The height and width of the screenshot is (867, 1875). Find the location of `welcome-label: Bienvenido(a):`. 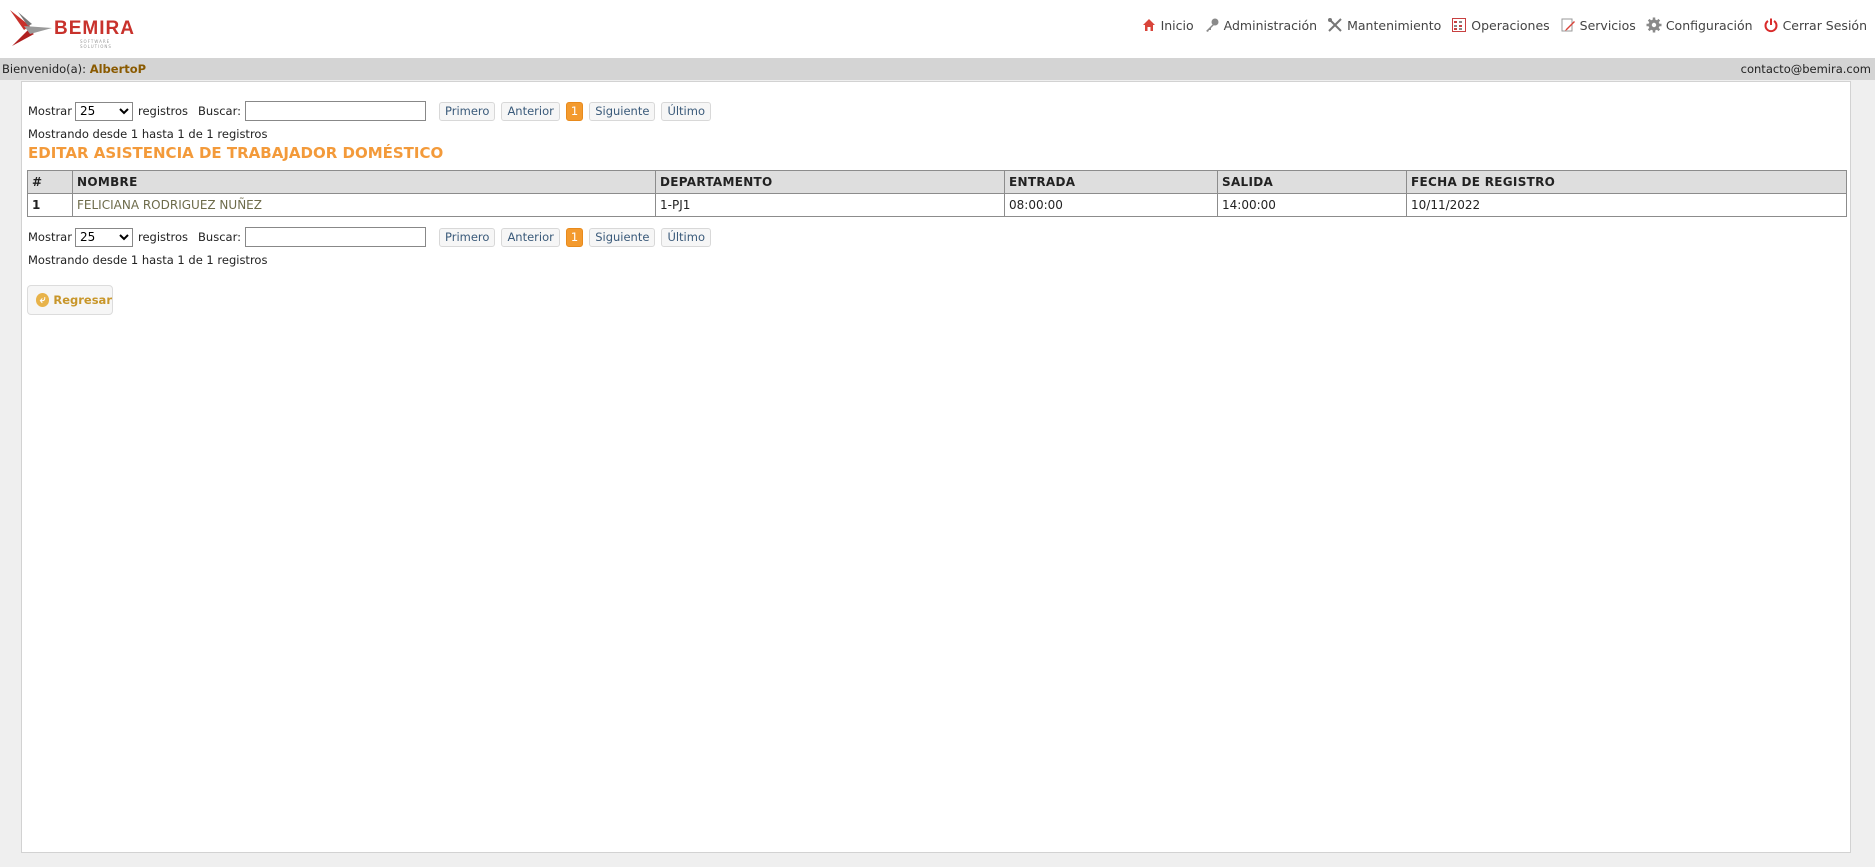

welcome-label: Bienvenido(a): is located at coordinates (44, 69).